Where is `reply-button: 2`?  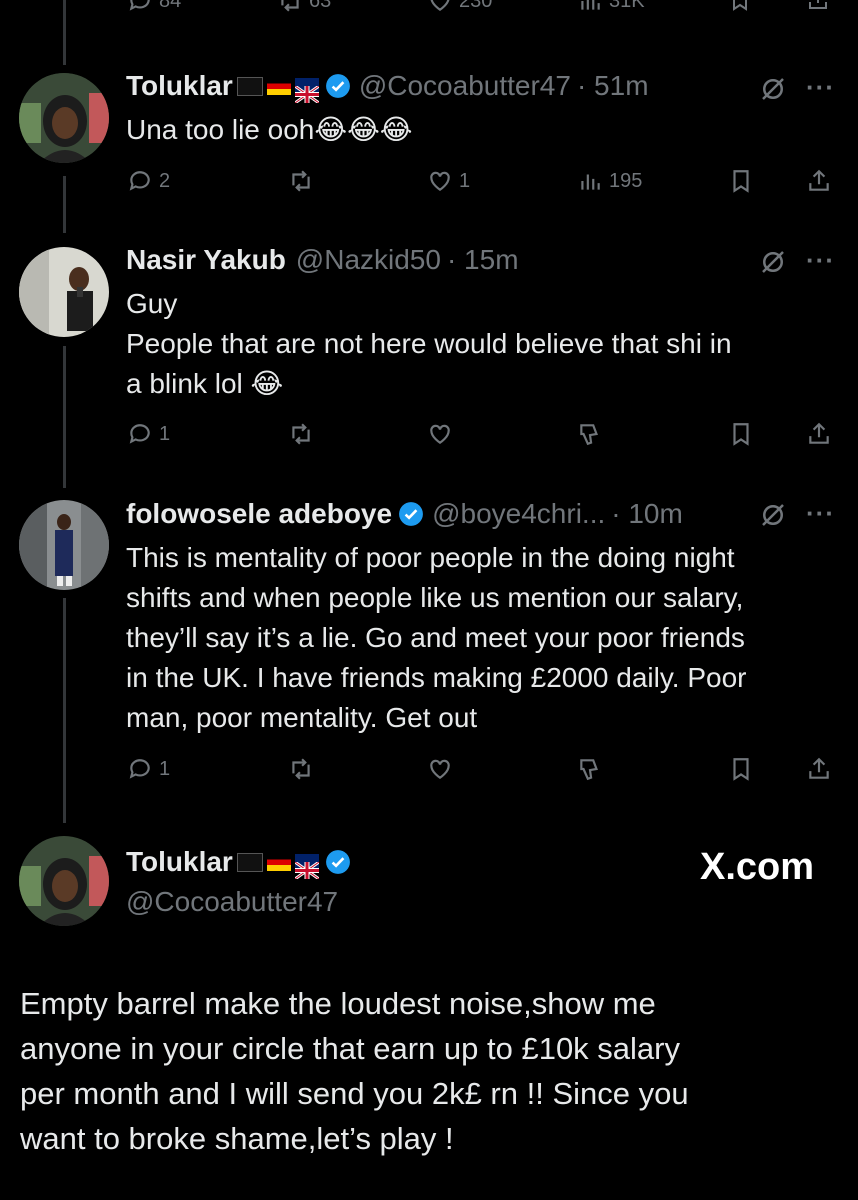
reply-button: 2 is located at coordinates (148, 181).